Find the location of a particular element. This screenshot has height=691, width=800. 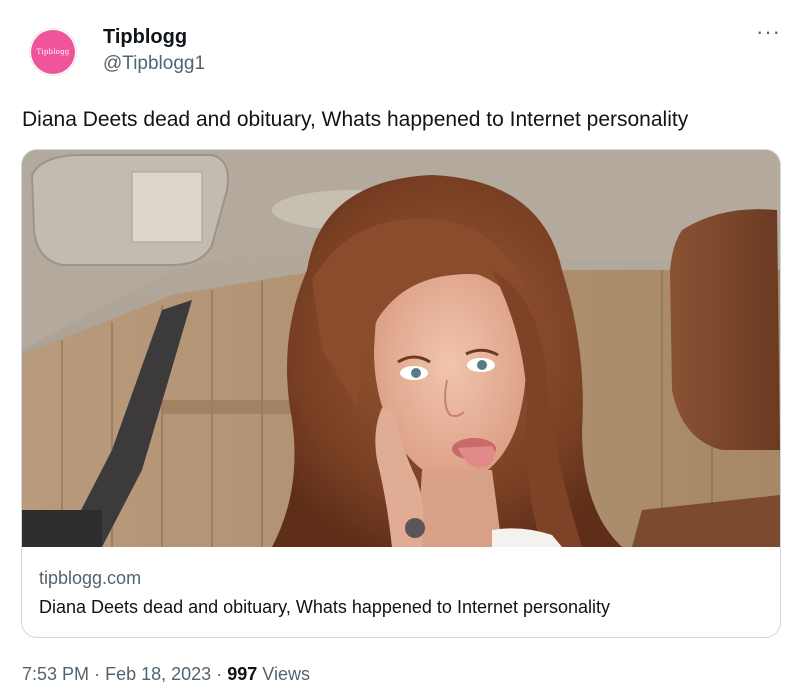

link-card-domain: tipblogg.com is located at coordinates (90, 578).